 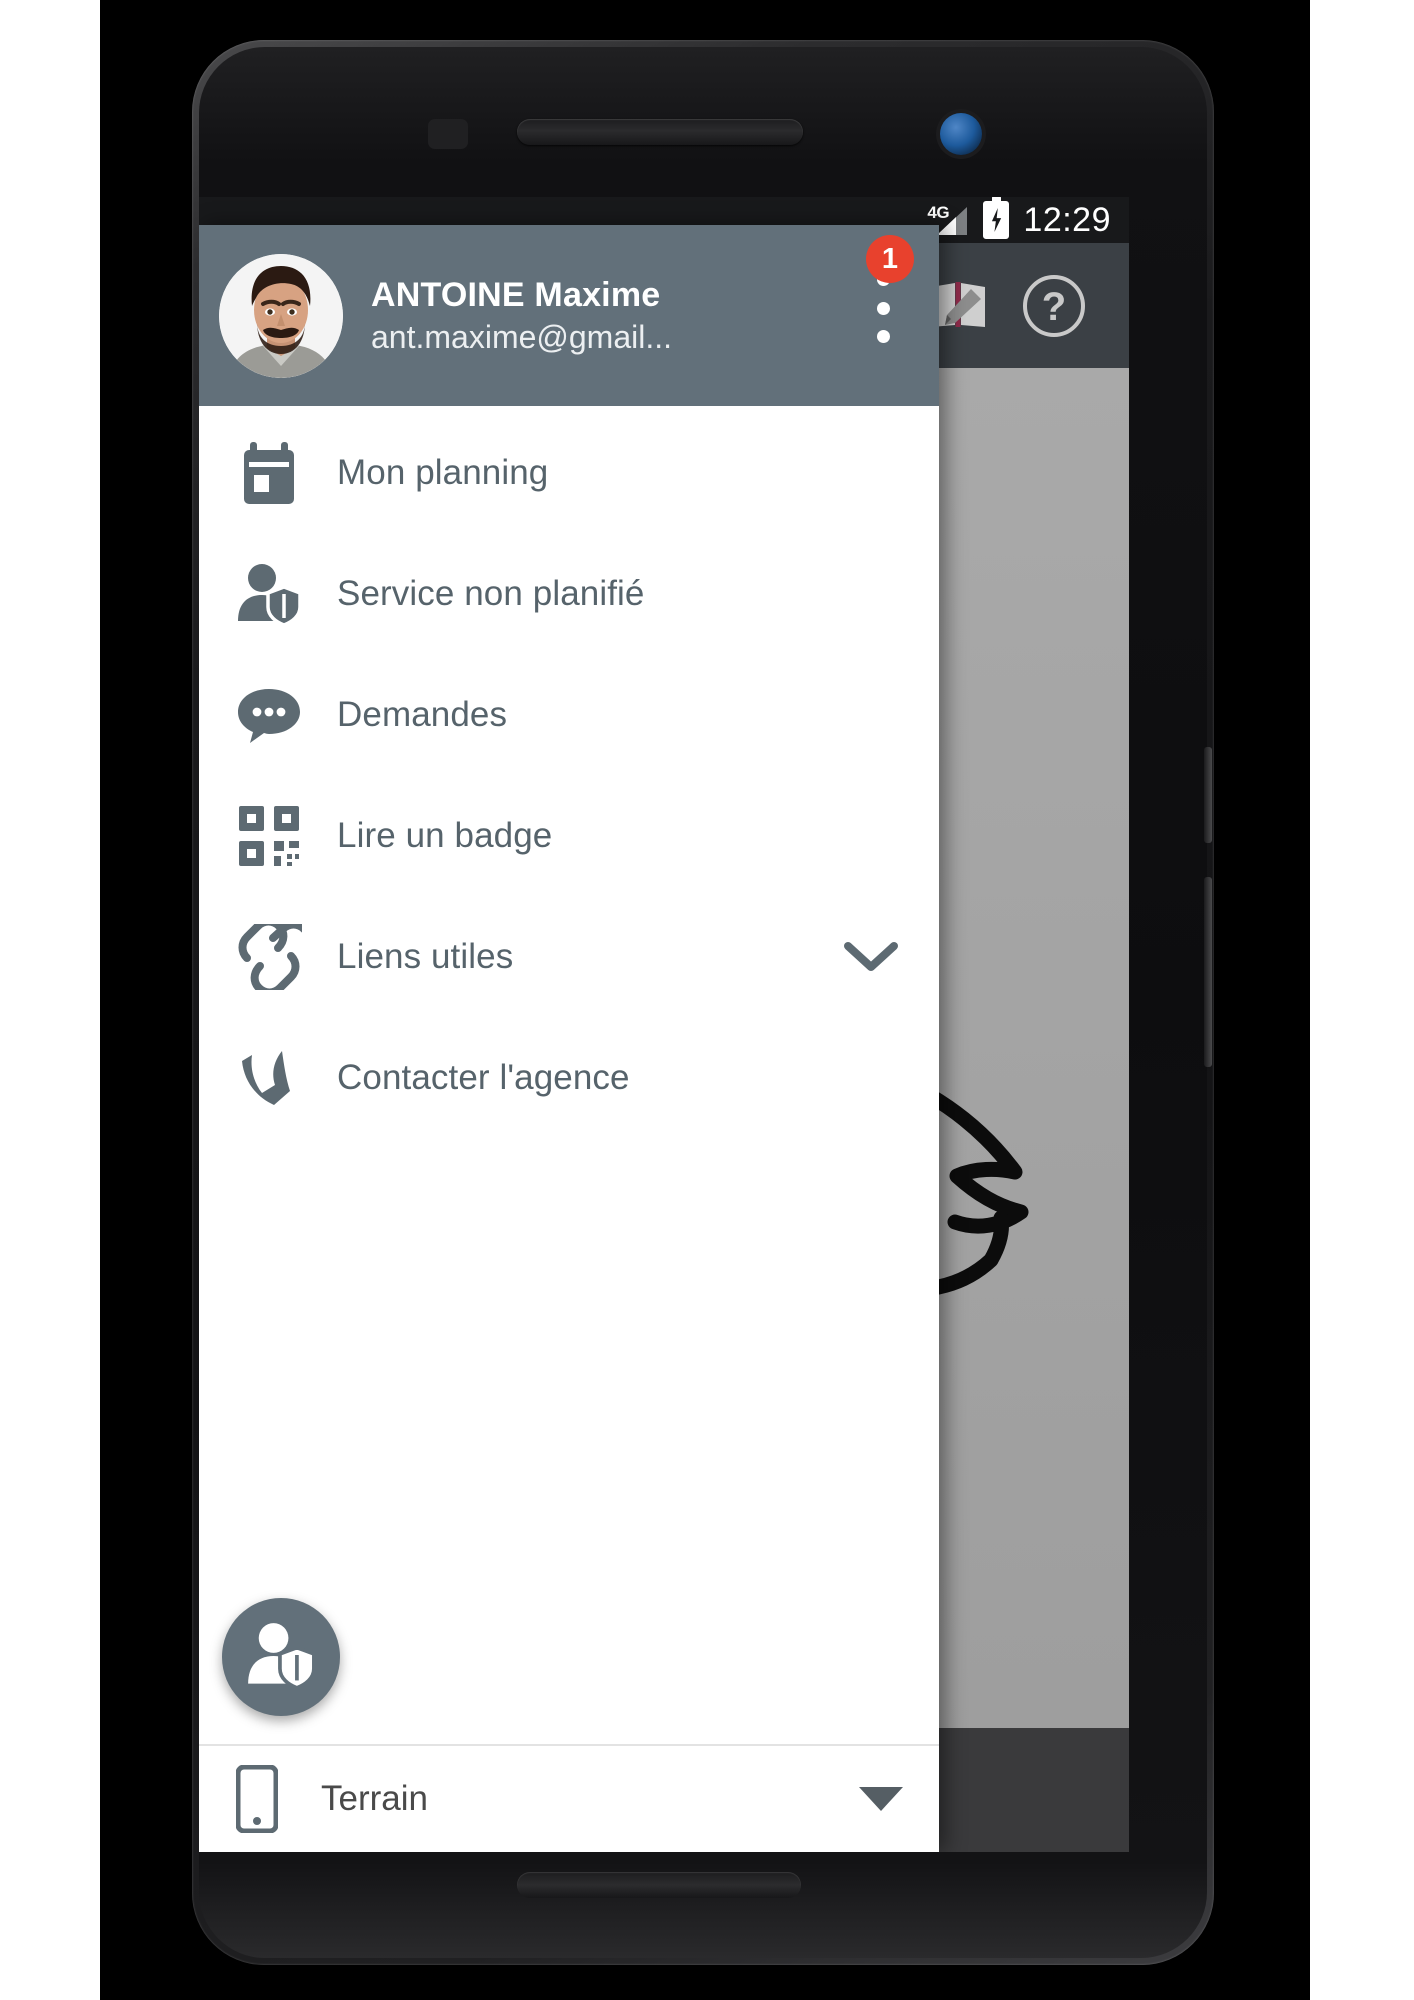 What do you see at coordinates (425, 956) in the screenshot?
I see `menu-item-label: Liens utiles` at bounding box center [425, 956].